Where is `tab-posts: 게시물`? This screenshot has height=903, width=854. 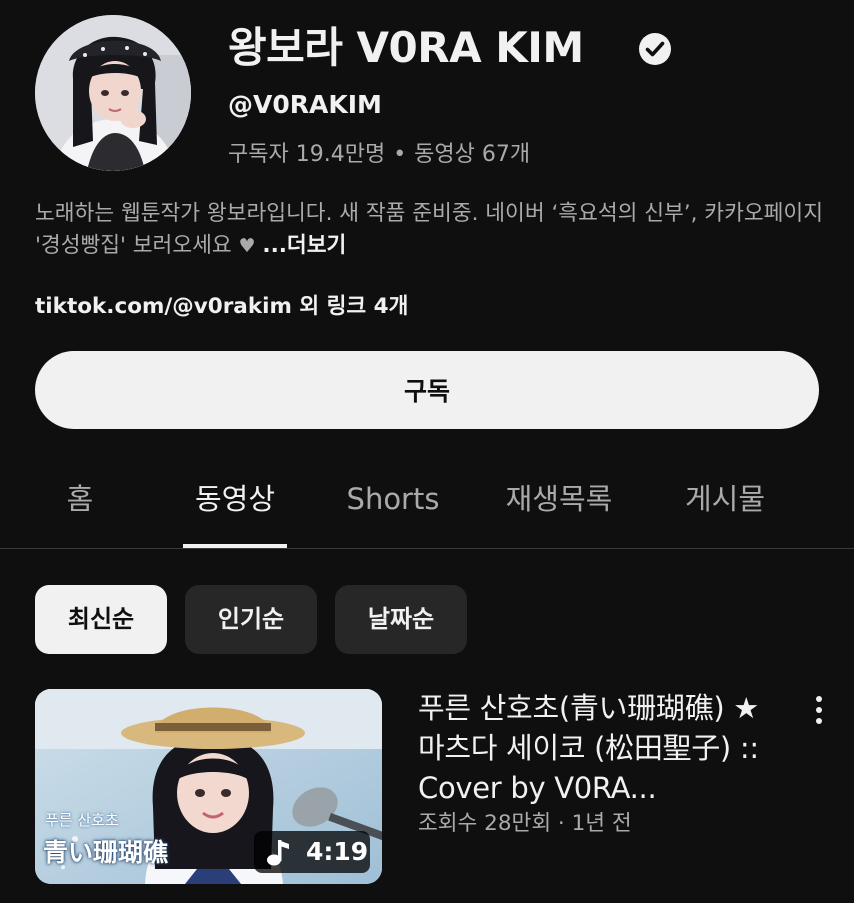 tab-posts: 게시물 is located at coordinates (725, 504).